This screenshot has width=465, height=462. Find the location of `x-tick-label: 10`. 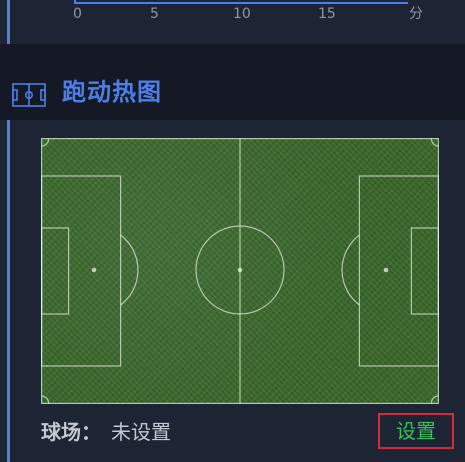

x-tick-label: 10 is located at coordinates (242, 14).